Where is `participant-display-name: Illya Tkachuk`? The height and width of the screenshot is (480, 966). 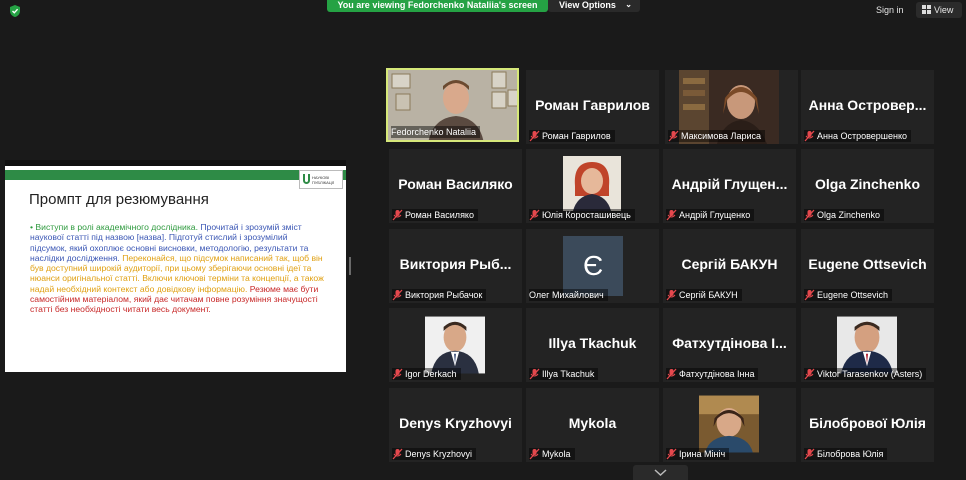 participant-display-name: Illya Tkachuk is located at coordinates (592, 343).